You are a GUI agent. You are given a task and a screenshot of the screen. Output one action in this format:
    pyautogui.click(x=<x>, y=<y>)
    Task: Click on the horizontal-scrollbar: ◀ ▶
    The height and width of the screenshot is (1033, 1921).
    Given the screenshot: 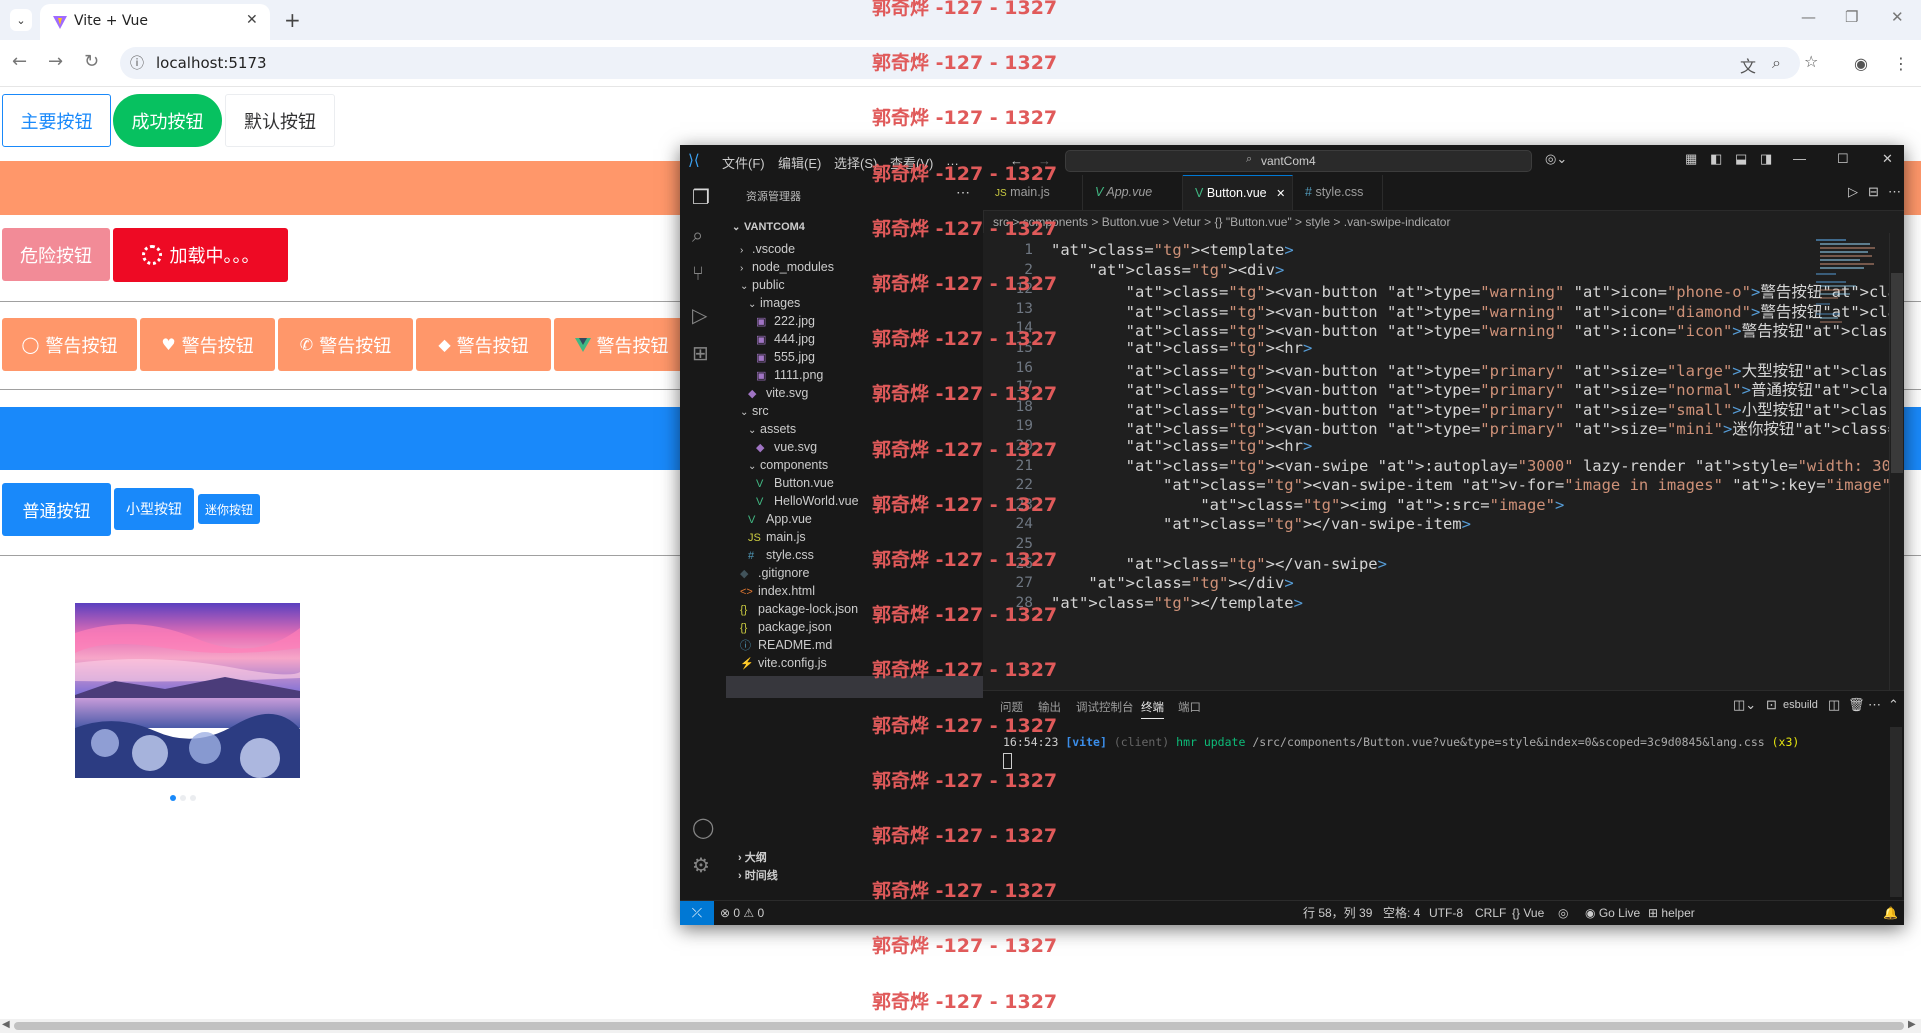 What is the action you would take?
    pyautogui.click(x=960, y=1026)
    